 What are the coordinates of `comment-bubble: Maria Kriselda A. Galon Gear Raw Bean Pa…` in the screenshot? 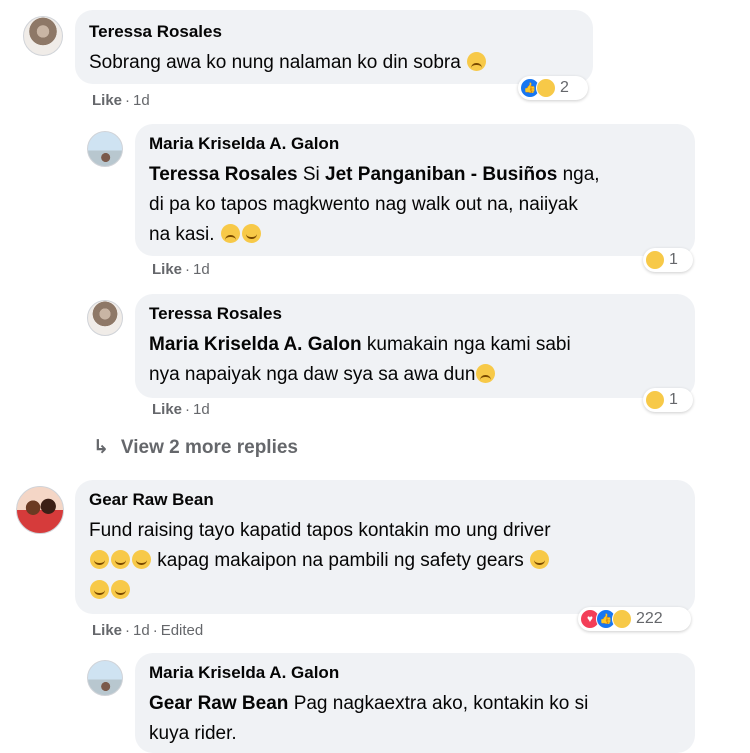 It's located at (415, 703).